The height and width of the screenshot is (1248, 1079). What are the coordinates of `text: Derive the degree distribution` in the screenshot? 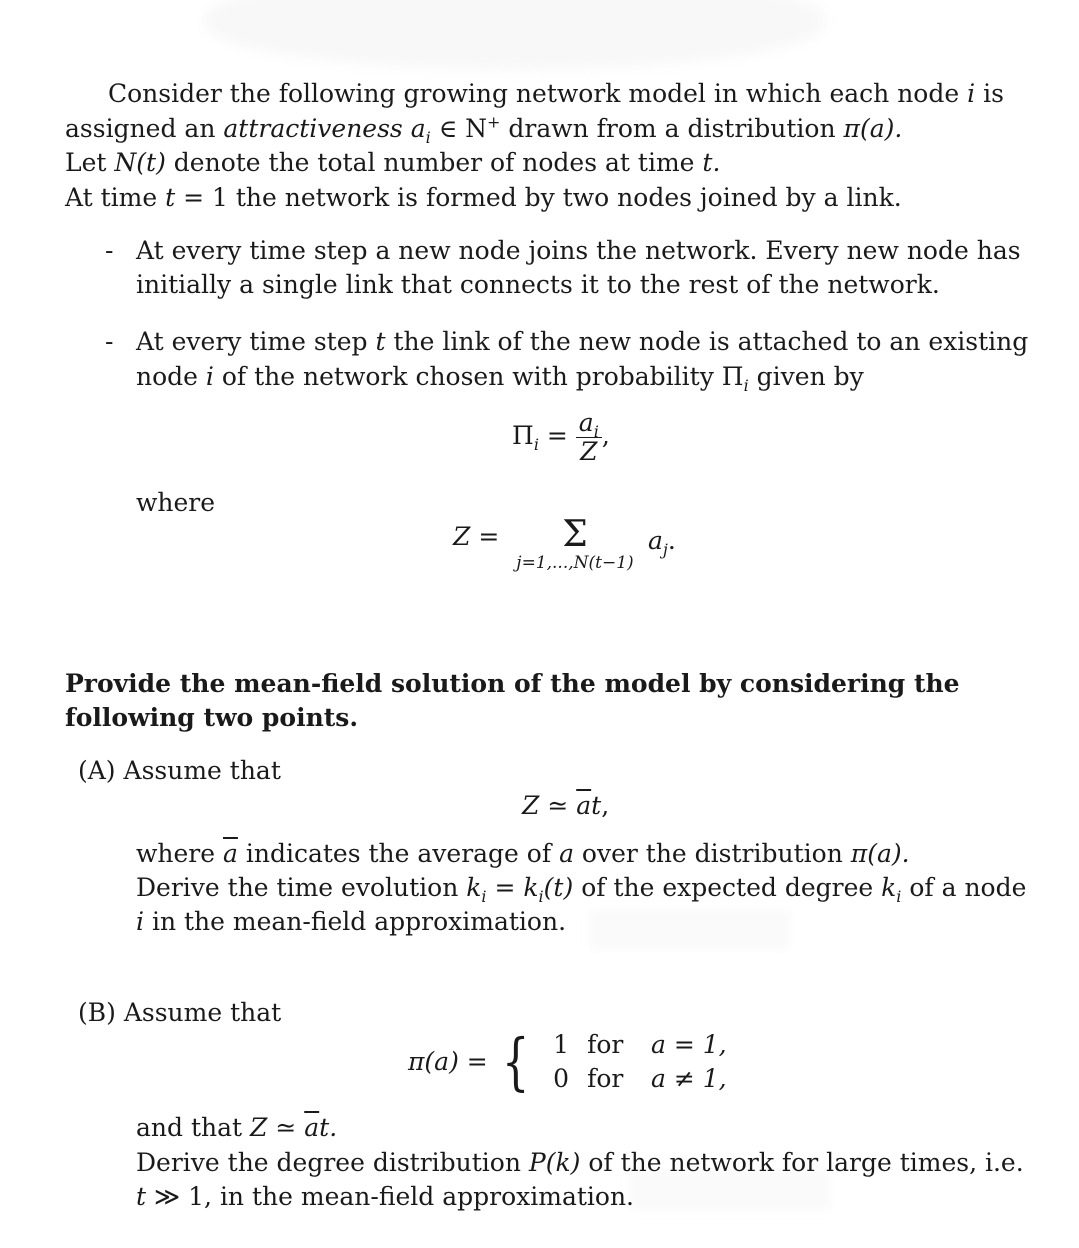 It's located at (328, 1162).